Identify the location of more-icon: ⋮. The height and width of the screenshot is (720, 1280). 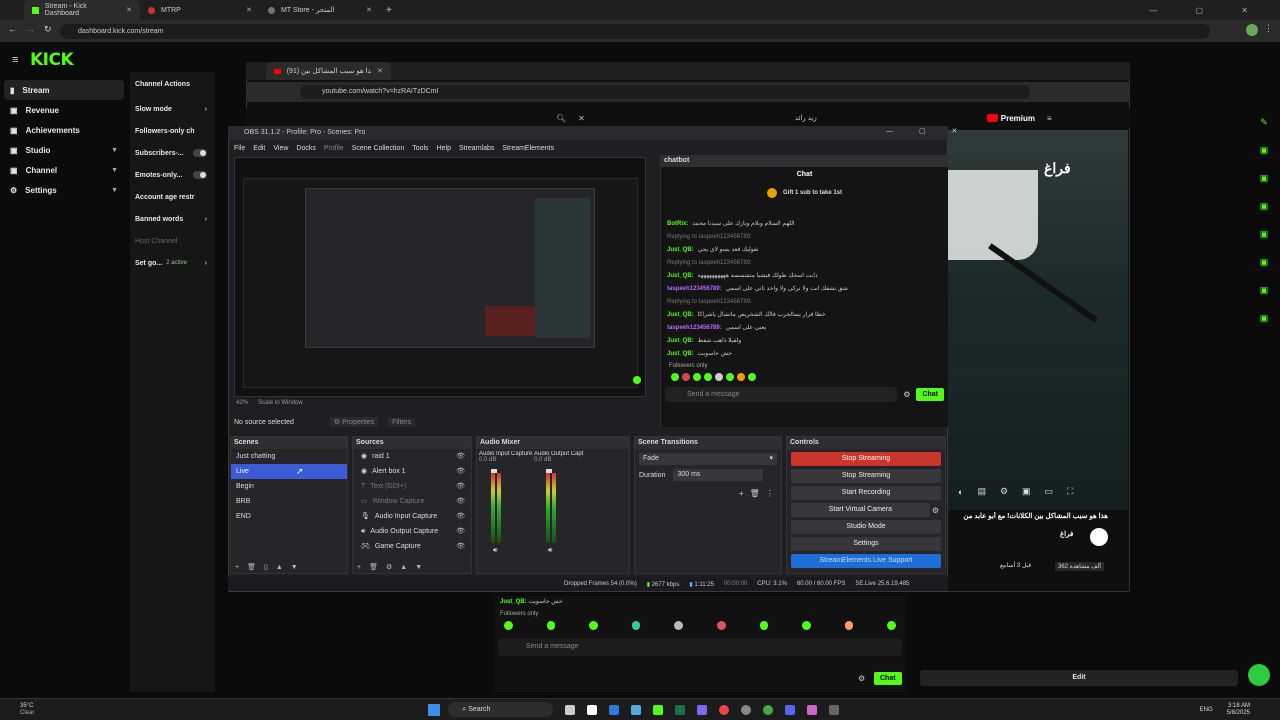
(770, 493).